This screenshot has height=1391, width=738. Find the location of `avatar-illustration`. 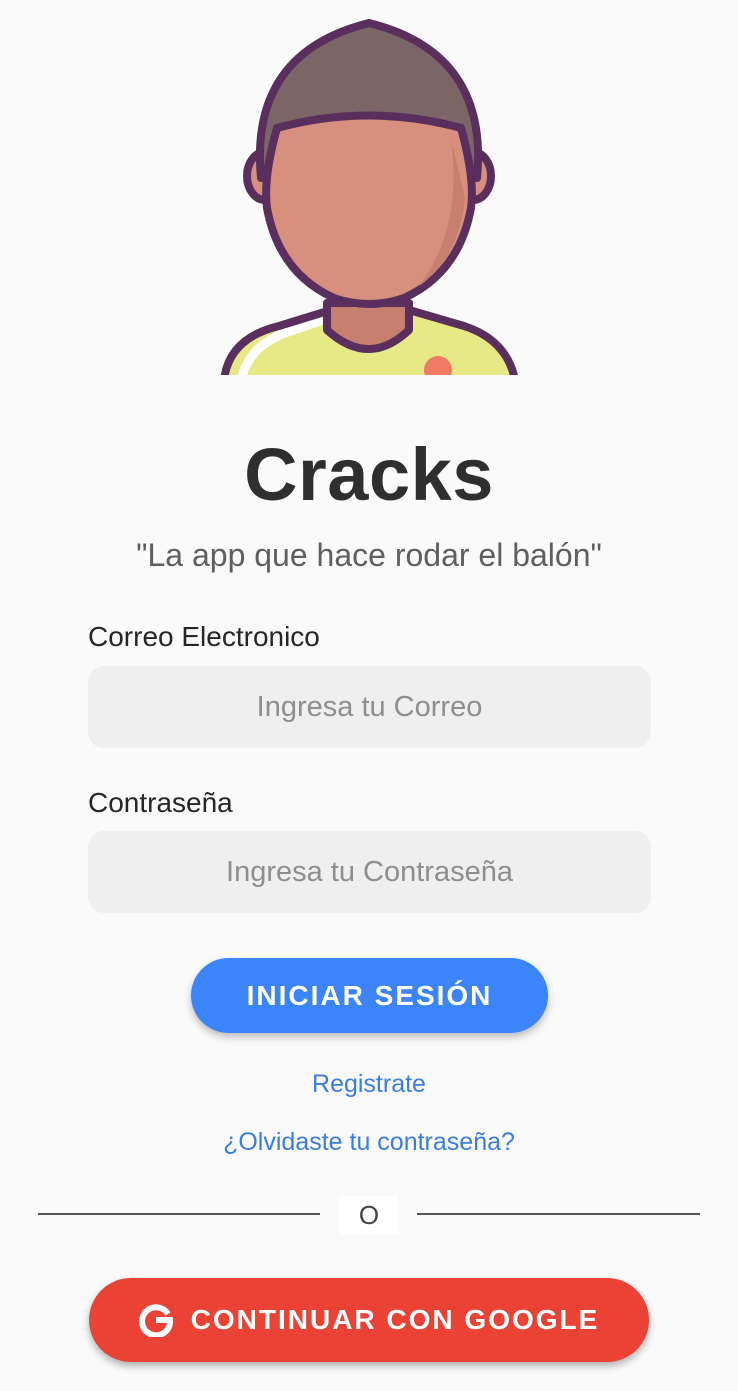

avatar-illustration is located at coordinates (369, 197).